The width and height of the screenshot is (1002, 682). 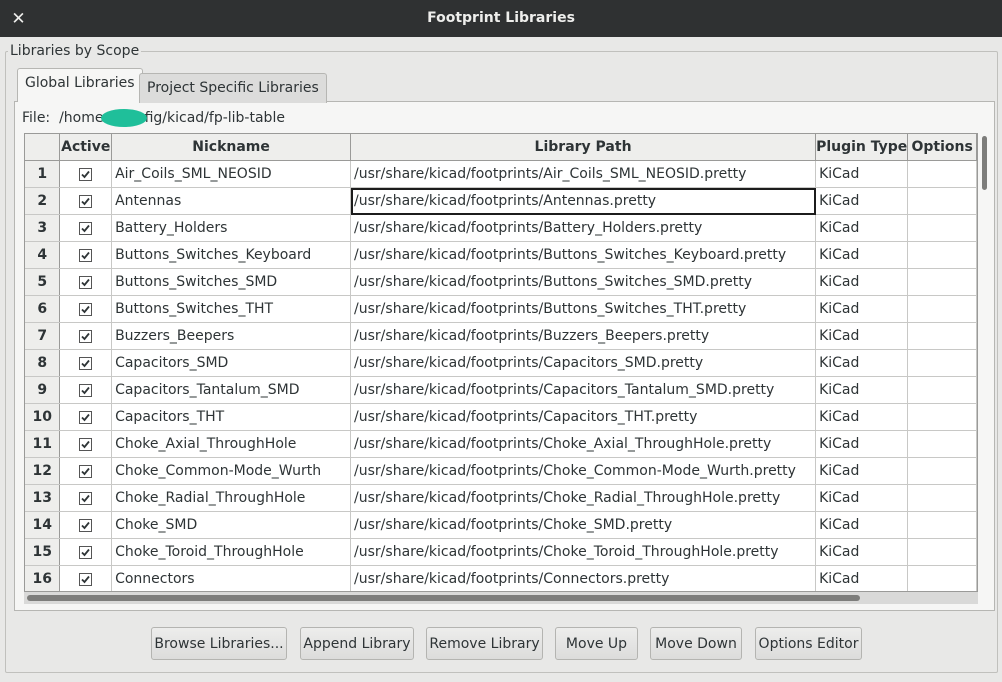 What do you see at coordinates (583, 147) in the screenshot?
I see `column-header-library-path: Library Path` at bounding box center [583, 147].